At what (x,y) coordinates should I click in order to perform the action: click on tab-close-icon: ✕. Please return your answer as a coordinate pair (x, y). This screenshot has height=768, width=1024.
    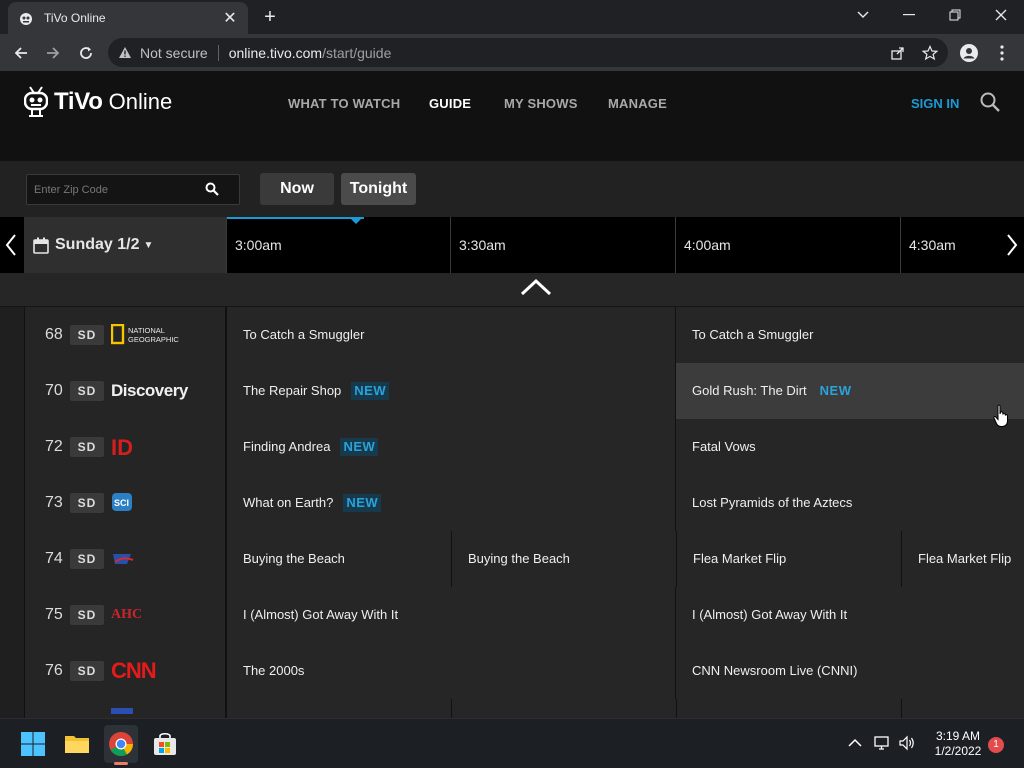
    Looking at the image, I should click on (230, 18).